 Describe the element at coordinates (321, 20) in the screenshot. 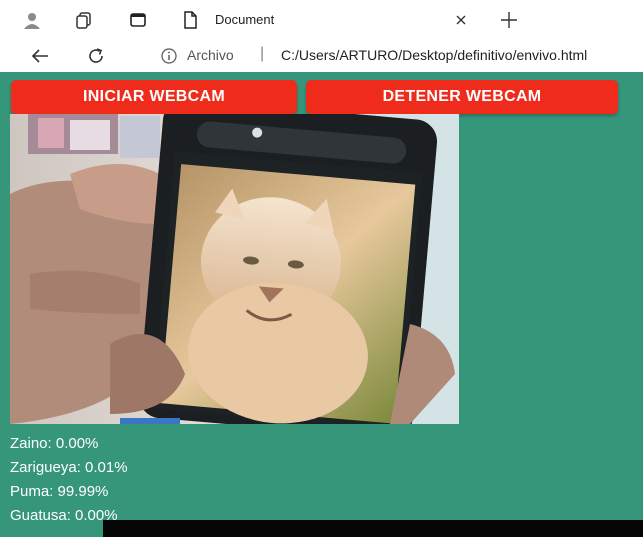

I see `browser-tab-bar: Document` at that location.